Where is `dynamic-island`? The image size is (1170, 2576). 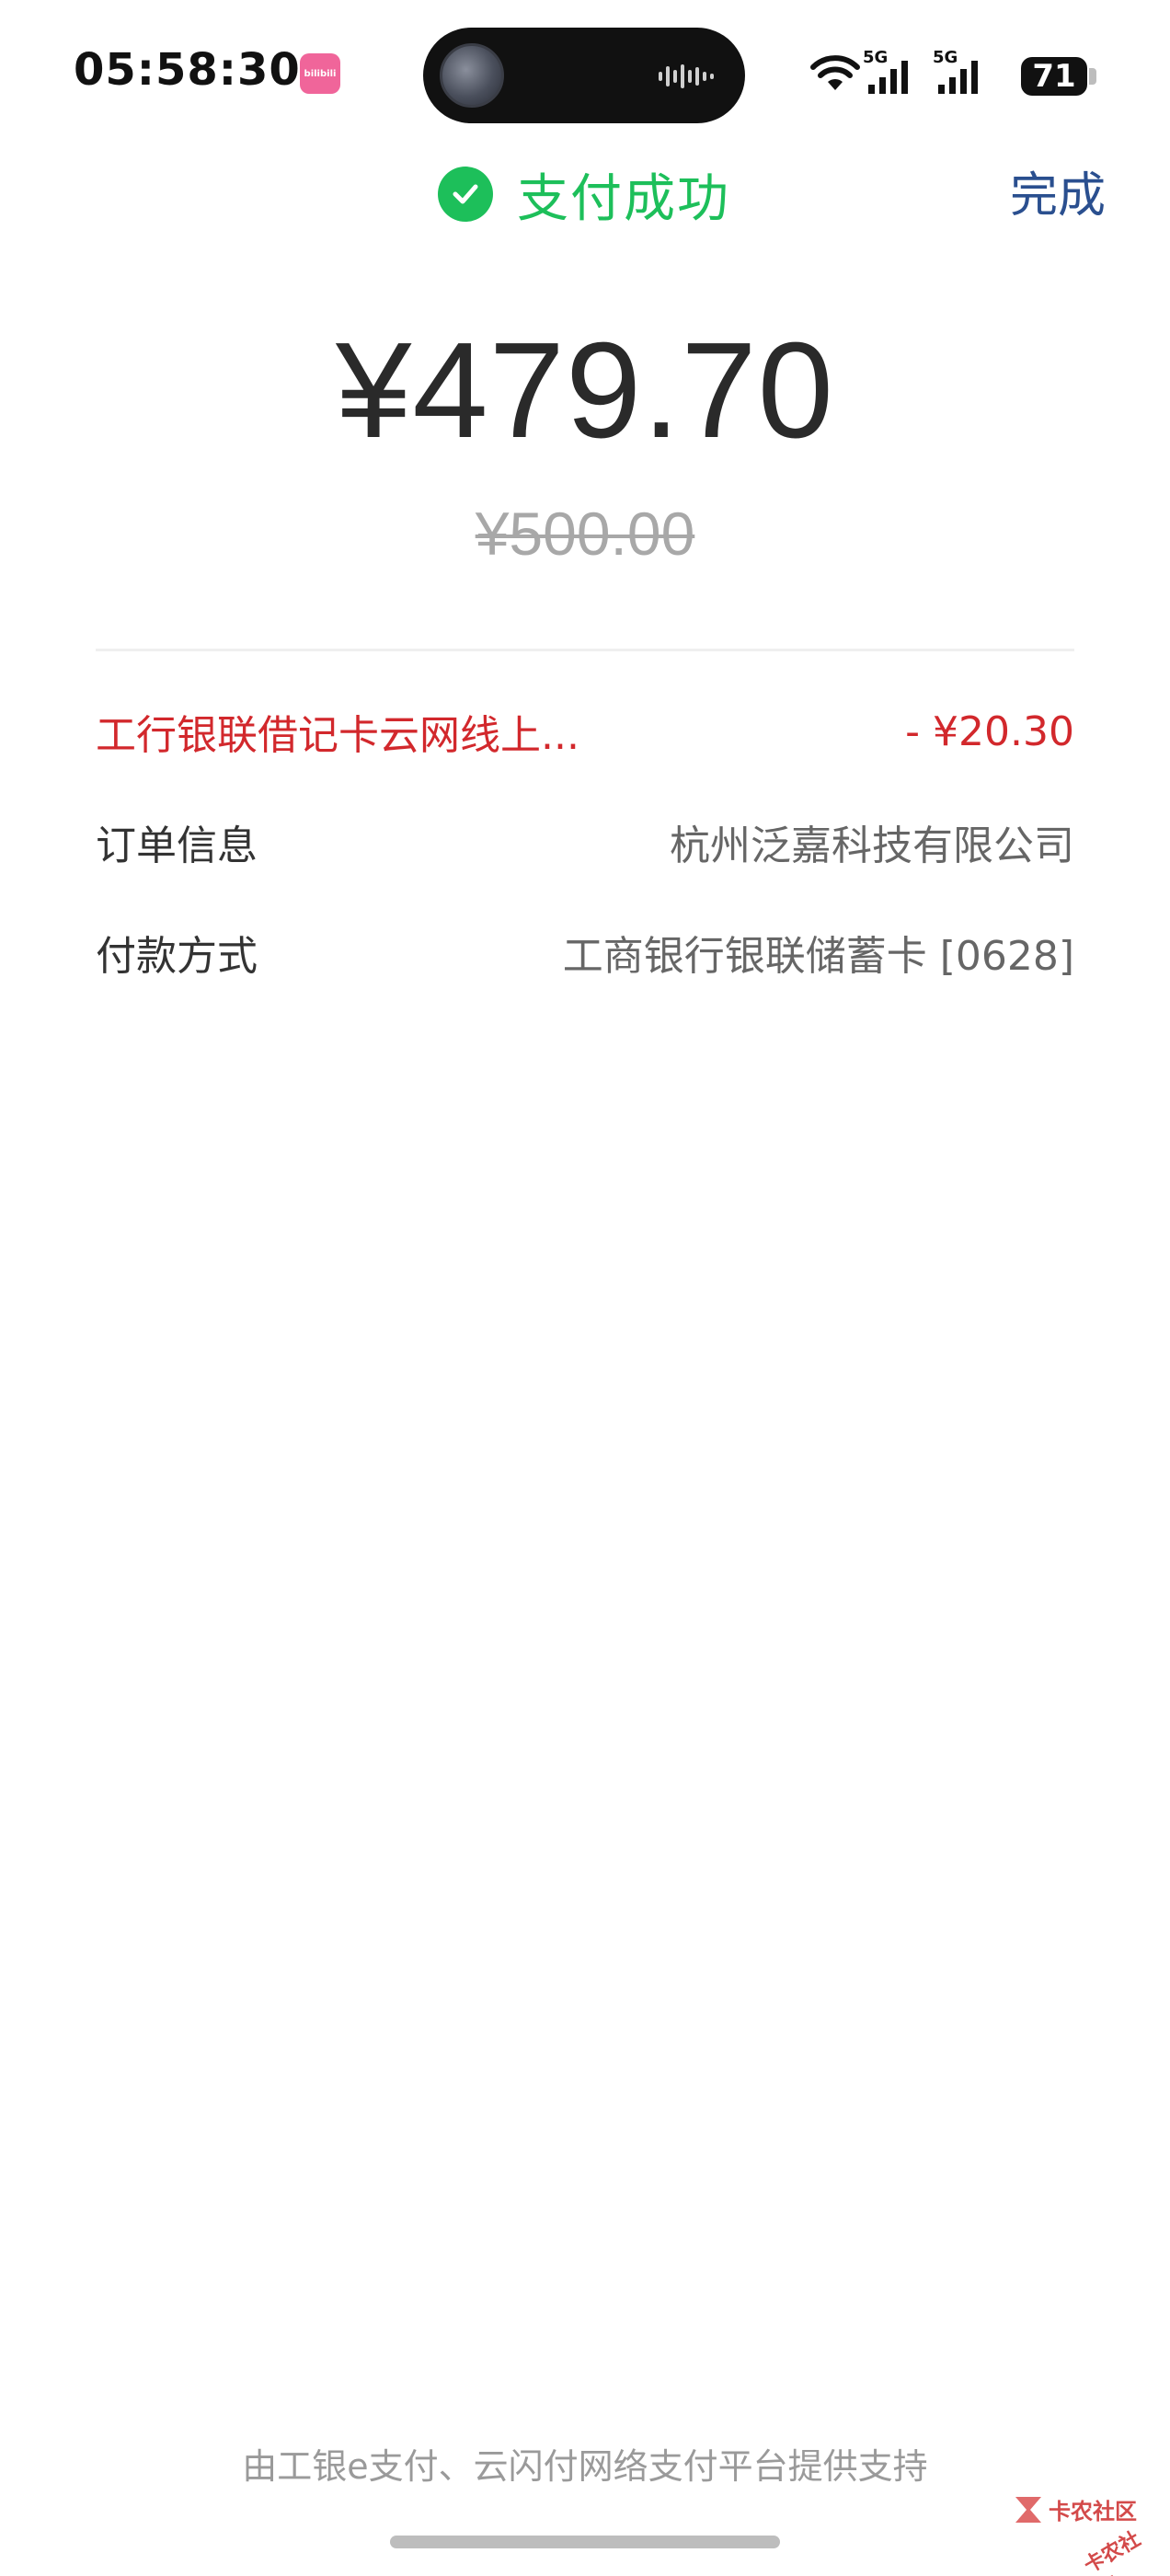
dynamic-island is located at coordinates (584, 75).